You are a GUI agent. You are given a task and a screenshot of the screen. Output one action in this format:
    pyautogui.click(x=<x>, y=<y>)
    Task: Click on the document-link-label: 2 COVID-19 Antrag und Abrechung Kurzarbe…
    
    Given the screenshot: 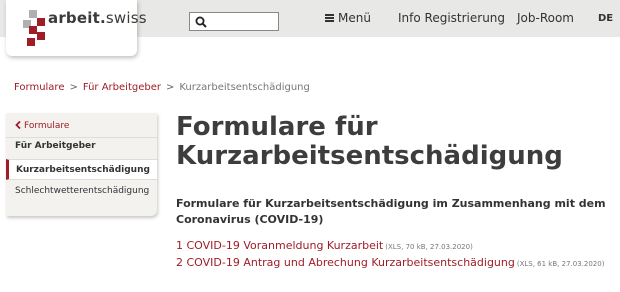 What is the action you would take?
    pyautogui.click(x=345, y=262)
    